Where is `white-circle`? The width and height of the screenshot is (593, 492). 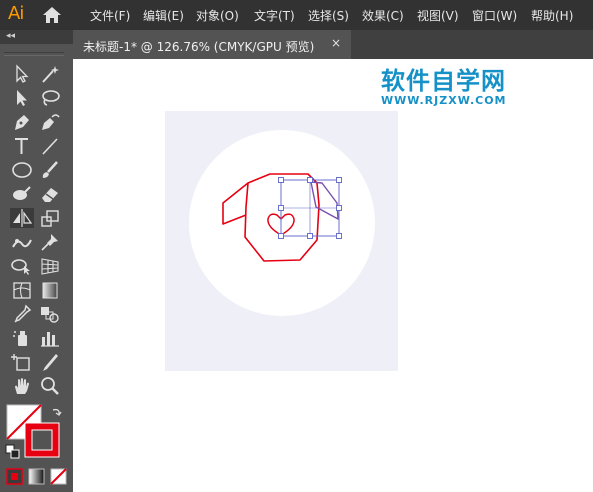 white-circle is located at coordinates (282, 223).